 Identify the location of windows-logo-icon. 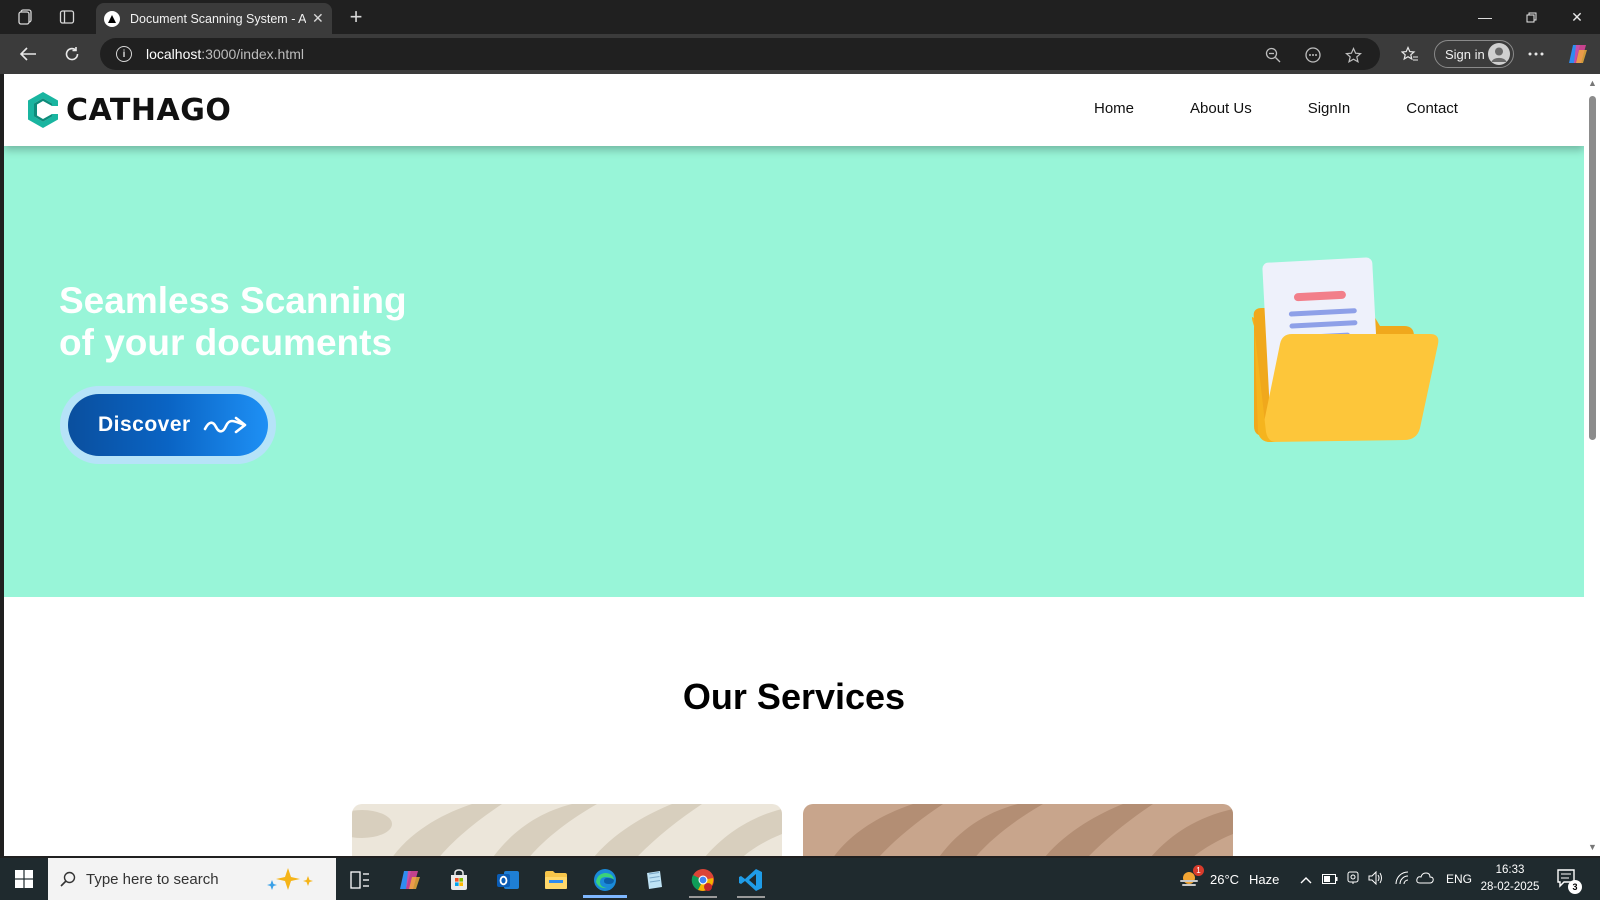
(24, 879).